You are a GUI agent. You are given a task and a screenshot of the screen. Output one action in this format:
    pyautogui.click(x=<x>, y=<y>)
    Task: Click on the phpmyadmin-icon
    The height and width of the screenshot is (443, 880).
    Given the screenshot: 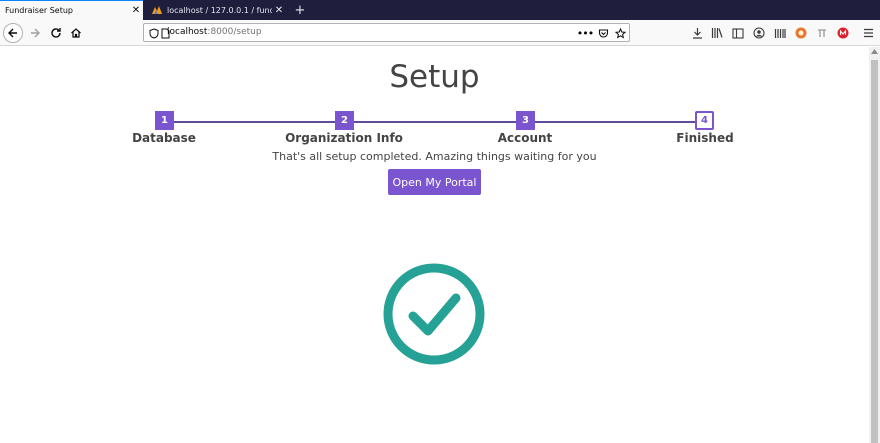 What is the action you would take?
    pyautogui.click(x=157, y=10)
    